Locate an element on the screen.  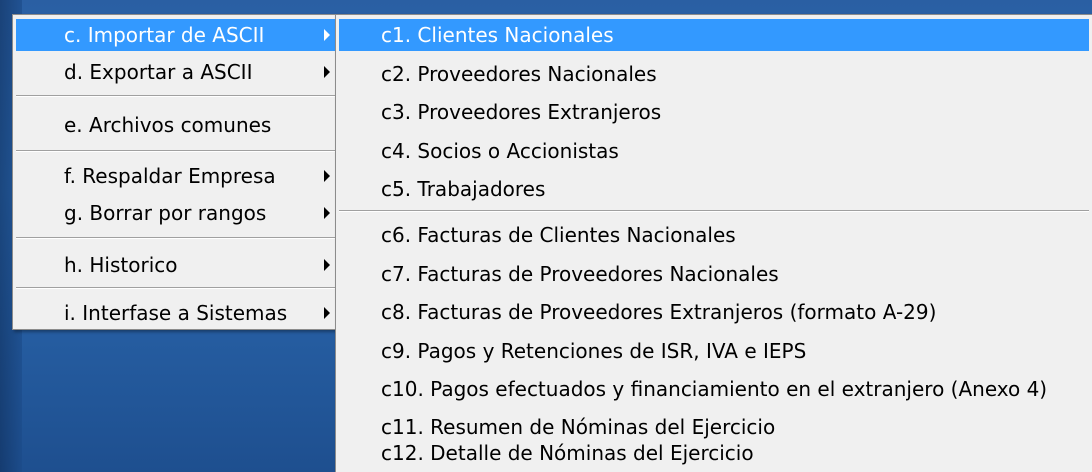
menu-item-label: d. Exportar a ASCII is located at coordinates (158, 72).